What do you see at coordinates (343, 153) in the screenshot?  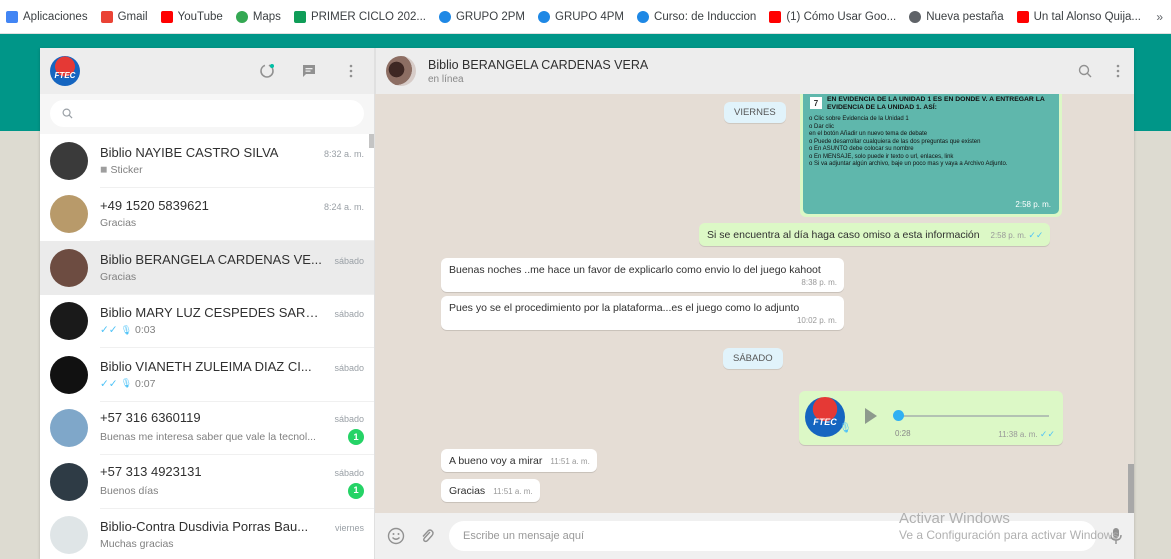 I see `chat-time: 8:32 a. m.` at bounding box center [343, 153].